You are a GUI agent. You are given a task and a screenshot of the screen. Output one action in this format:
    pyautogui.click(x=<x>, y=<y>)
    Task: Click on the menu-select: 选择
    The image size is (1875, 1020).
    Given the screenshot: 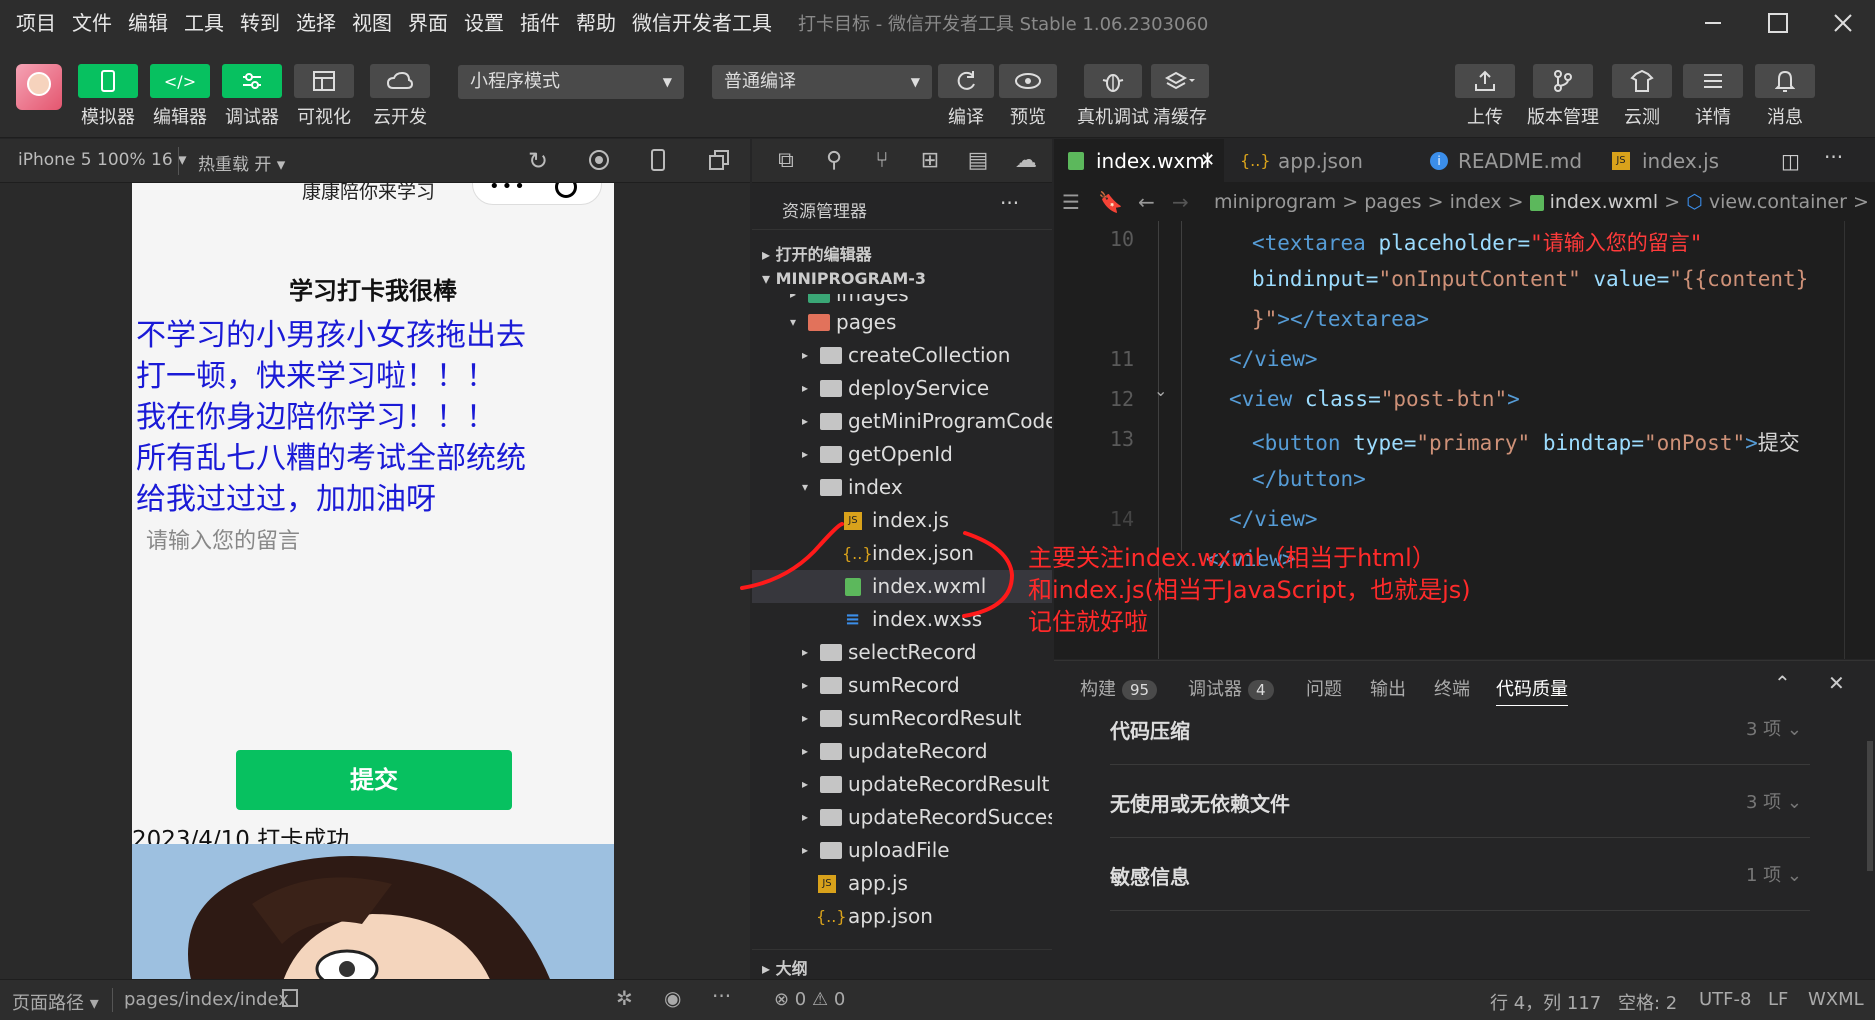 What is the action you would take?
    pyautogui.click(x=316, y=23)
    